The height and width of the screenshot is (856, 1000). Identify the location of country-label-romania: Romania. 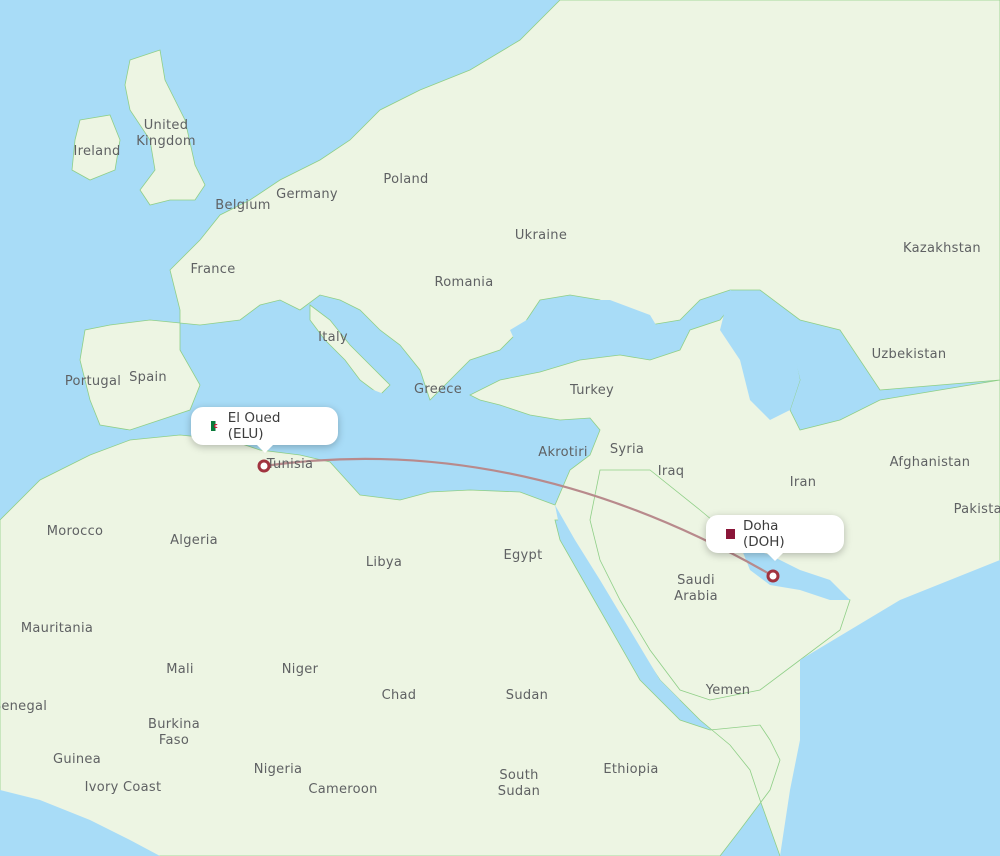
(464, 282).